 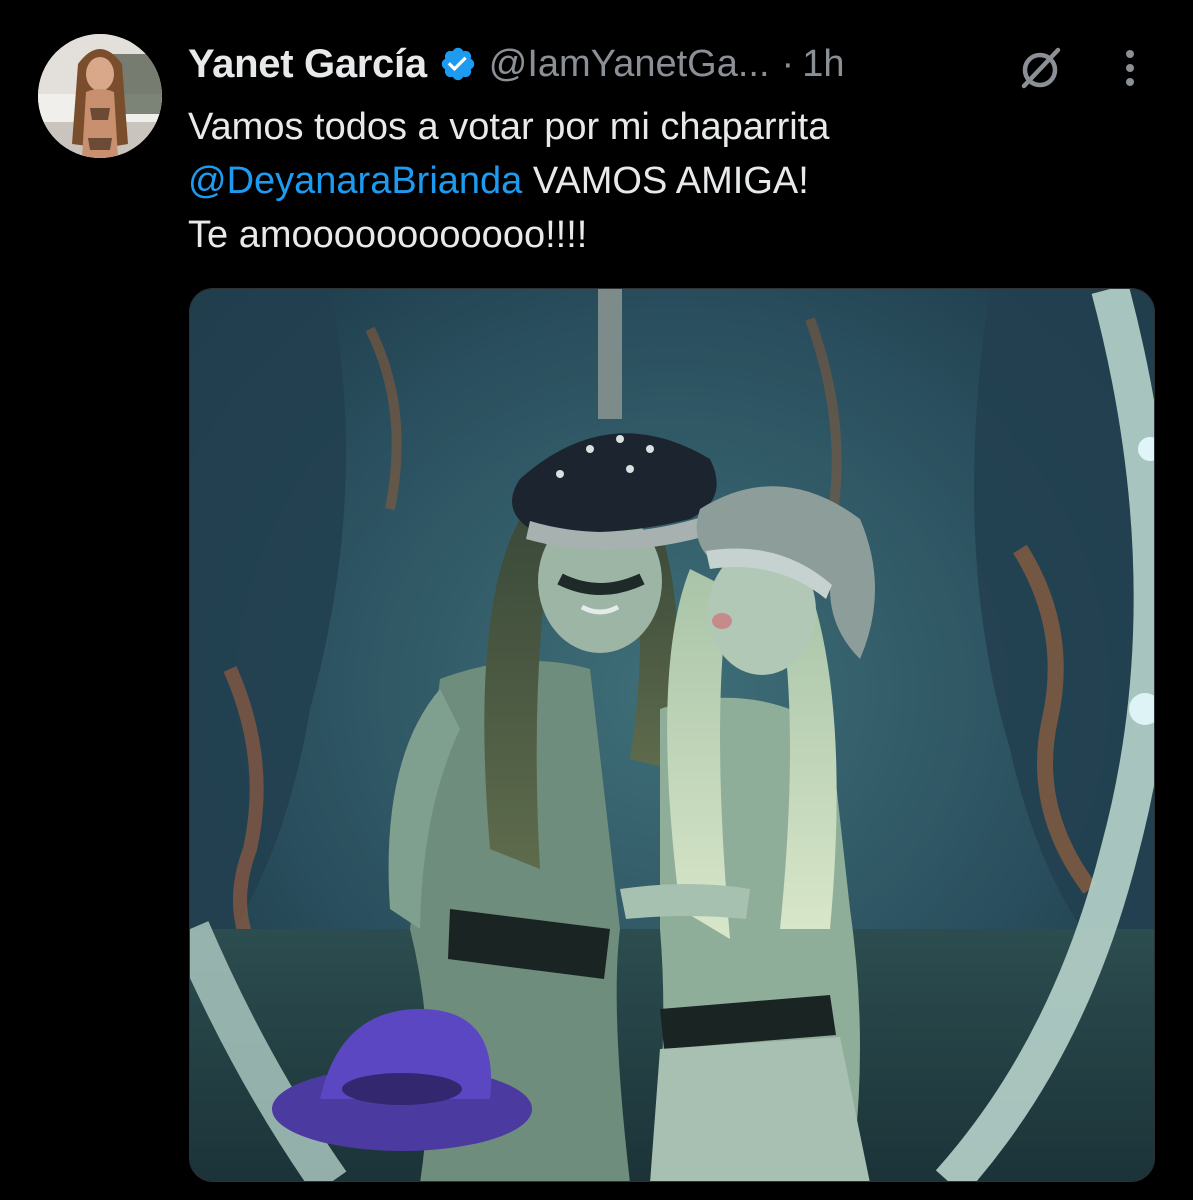 I want to click on tweet-text-line-1: Vamos todos a votar por mi chaparrita, so click(x=509, y=127).